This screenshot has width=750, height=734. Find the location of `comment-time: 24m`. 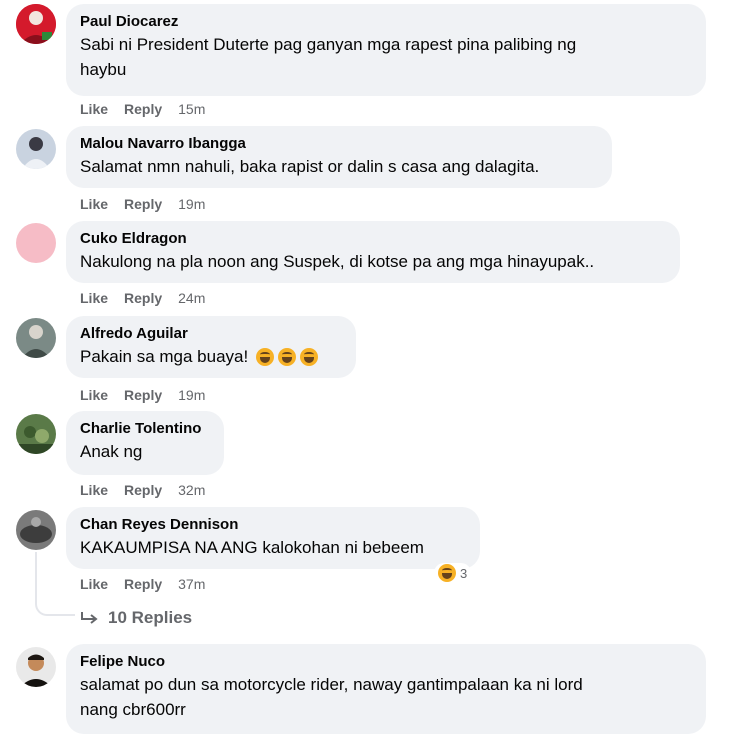

comment-time: 24m is located at coordinates (191, 298).